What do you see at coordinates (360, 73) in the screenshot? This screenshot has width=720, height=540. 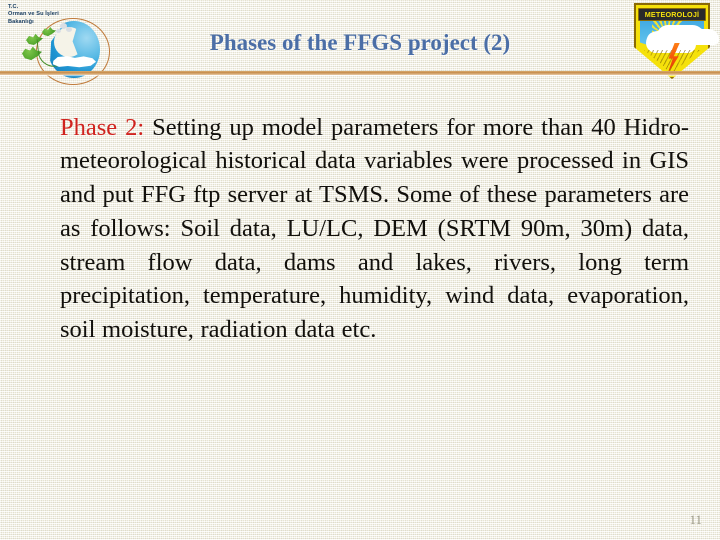 I see `header-divider` at bounding box center [360, 73].